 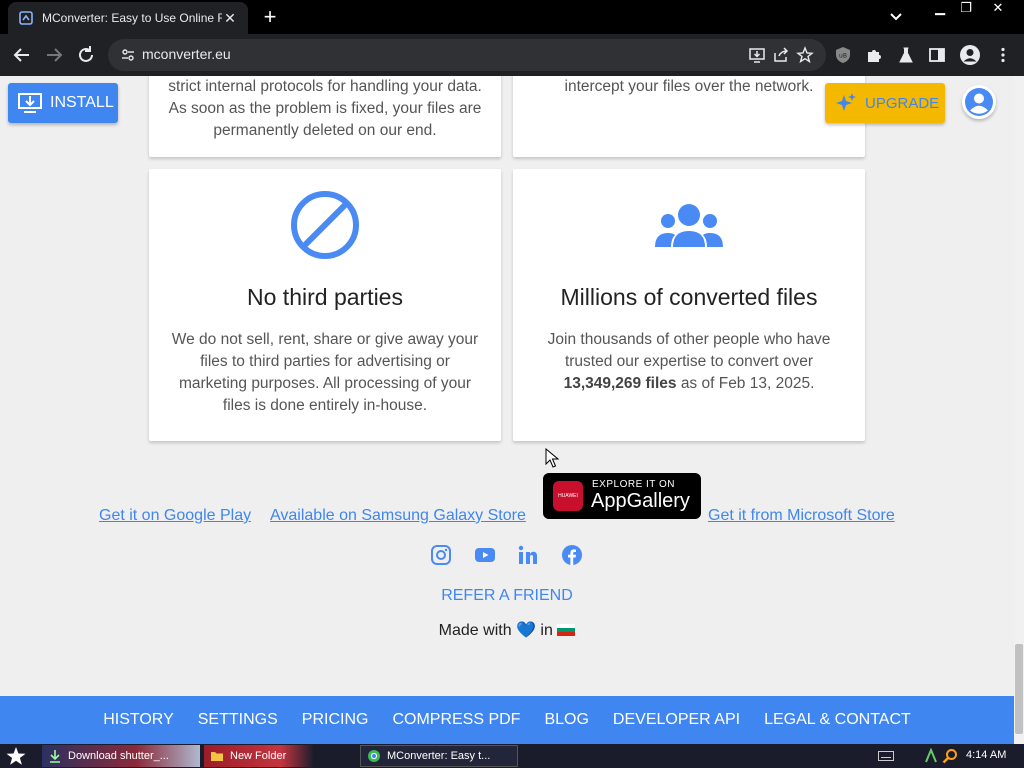 What do you see at coordinates (566, 720) in the screenshot?
I see `footer-link-blog: BLOG` at bounding box center [566, 720].